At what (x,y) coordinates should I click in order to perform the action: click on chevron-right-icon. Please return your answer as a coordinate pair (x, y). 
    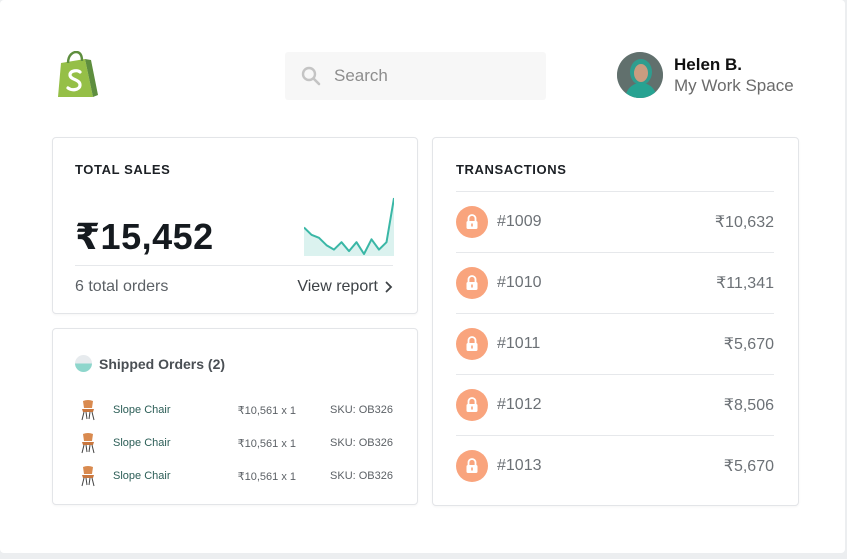
    Looking at the image, I should click on (389, 287).